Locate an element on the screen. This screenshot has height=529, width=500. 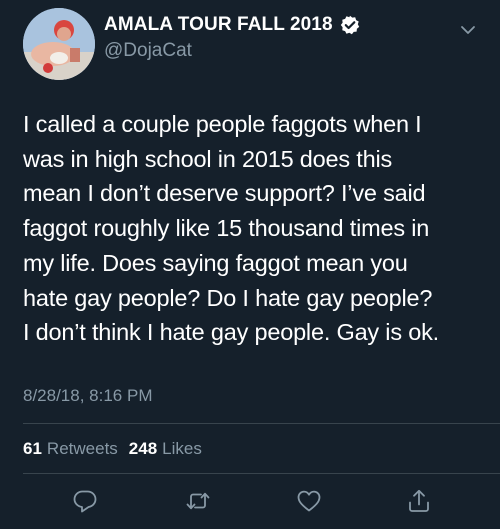
retweet-button is located at coordinates (198, 501).